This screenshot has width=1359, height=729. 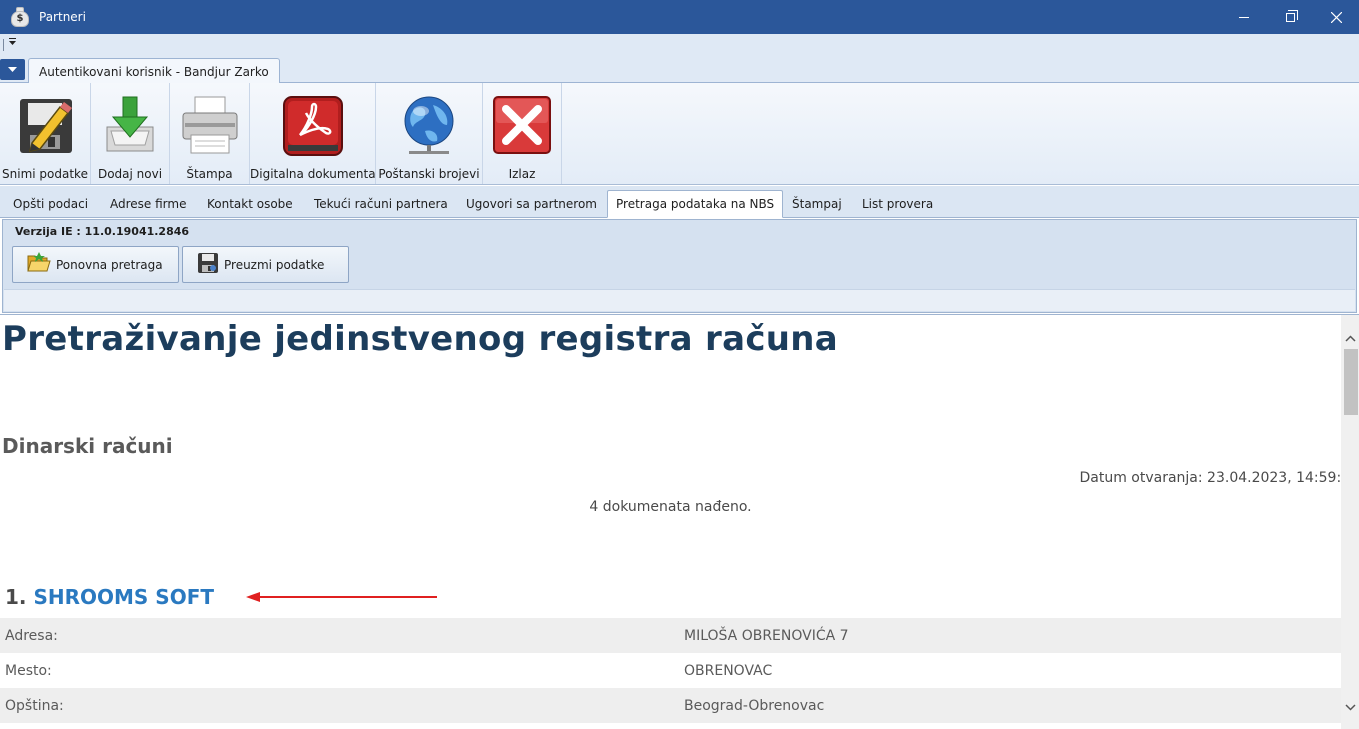 I want to click on tab-nbs-search: Pretraga podataka na NBS, so click(x=695, y=204).